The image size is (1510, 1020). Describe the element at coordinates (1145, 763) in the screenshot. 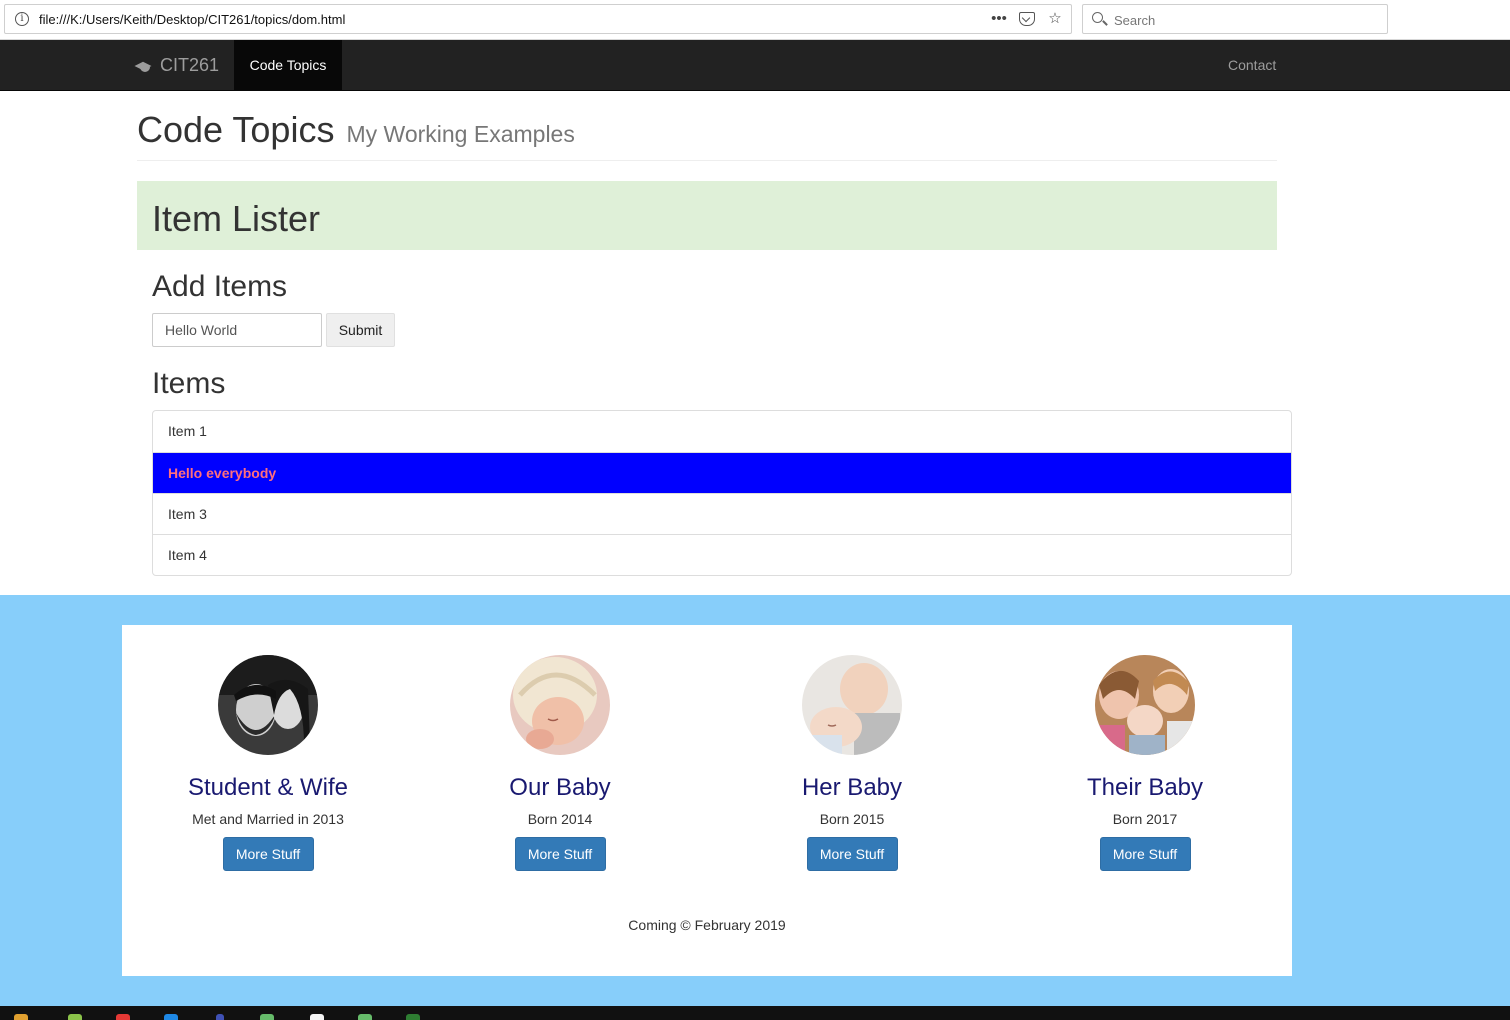

I see `card-their-baby: Their Baby Born 2017 More Stuff` at that location.